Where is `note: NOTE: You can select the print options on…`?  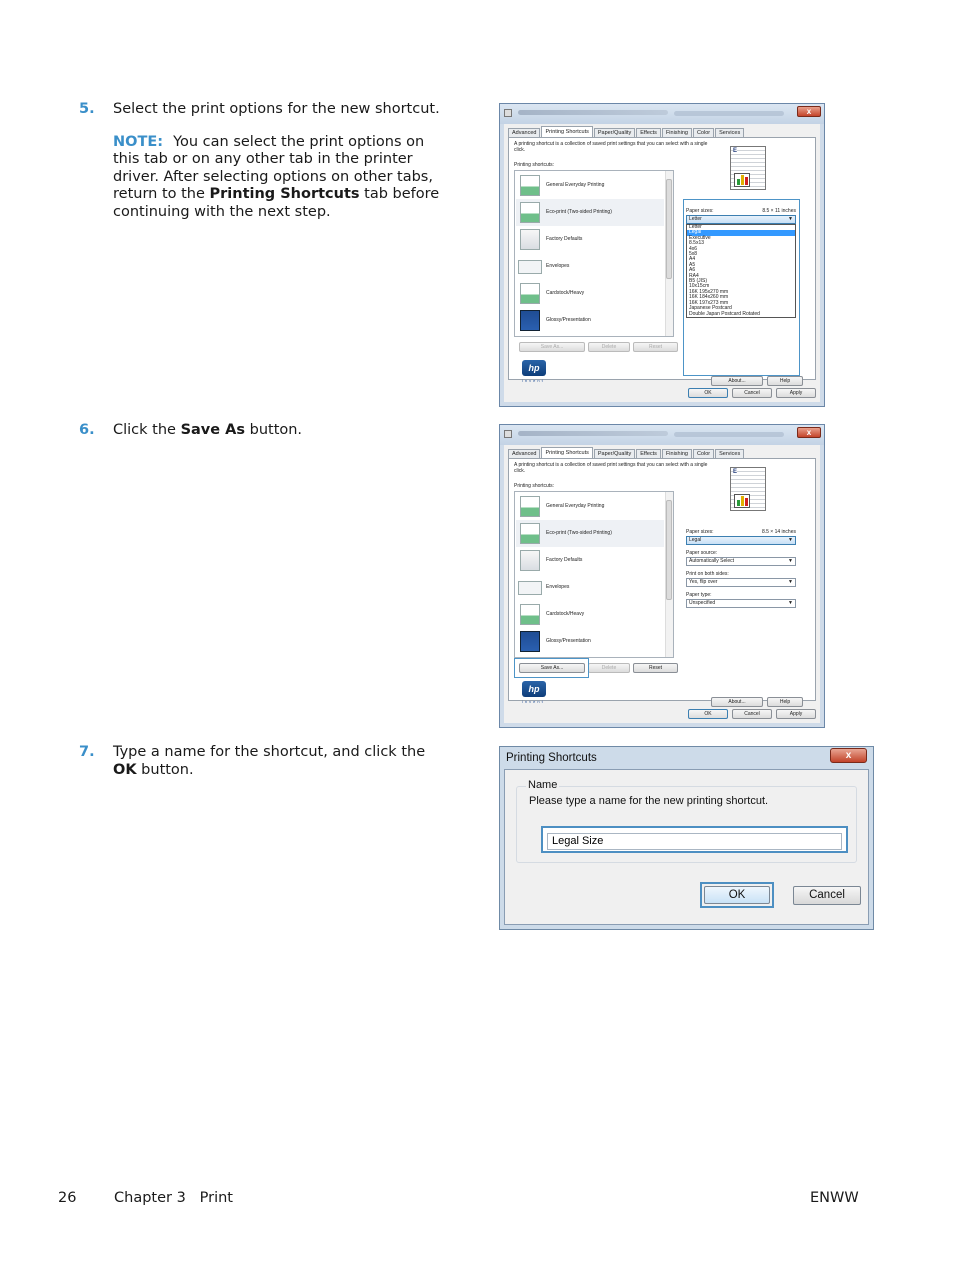
note: NOTE: You can select the print options on… is located at coordinates (281, 178).